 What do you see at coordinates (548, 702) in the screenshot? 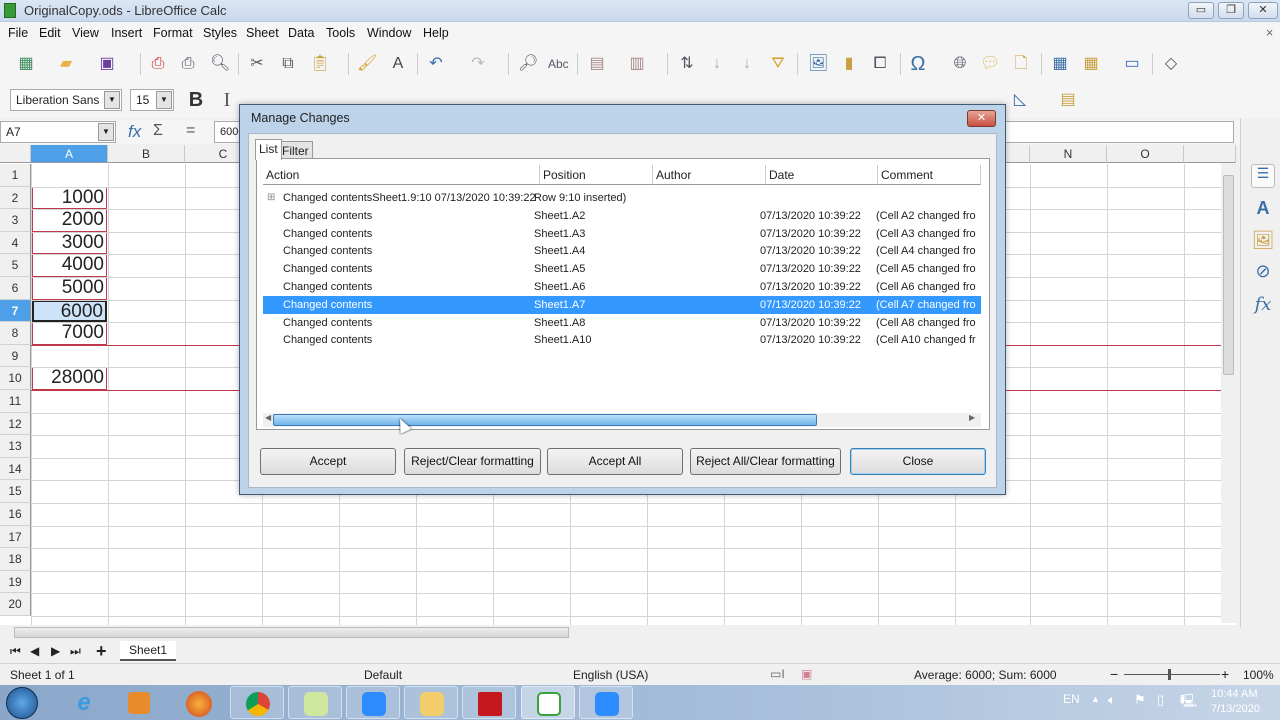
I see `taskbar-libreoffice-calc` at bounding box center [548, 702].